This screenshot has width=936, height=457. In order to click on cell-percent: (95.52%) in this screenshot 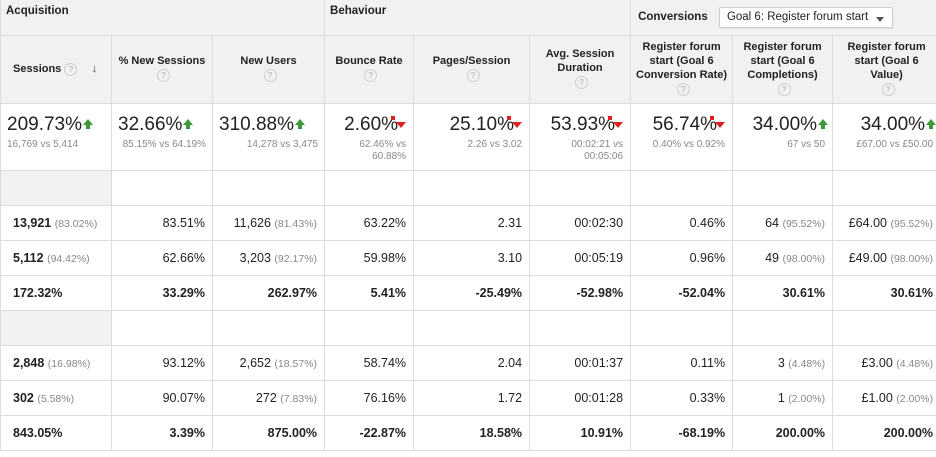, I will do `click(804, 223)`.